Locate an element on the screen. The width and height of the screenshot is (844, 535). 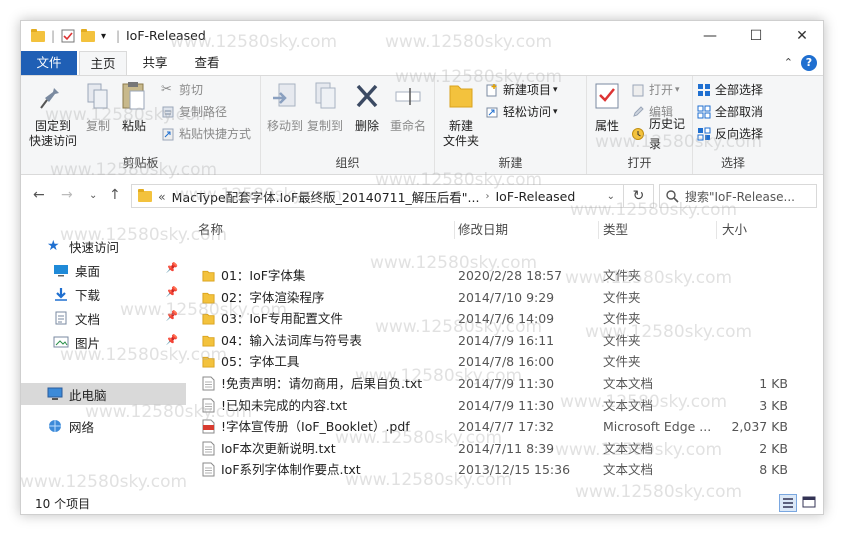
new-folder-icon is located at coordinates (461, 96).